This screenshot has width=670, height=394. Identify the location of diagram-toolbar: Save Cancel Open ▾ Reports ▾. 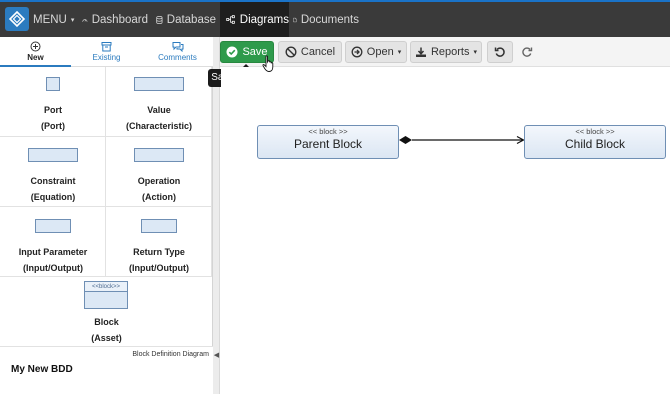
(445, 52).